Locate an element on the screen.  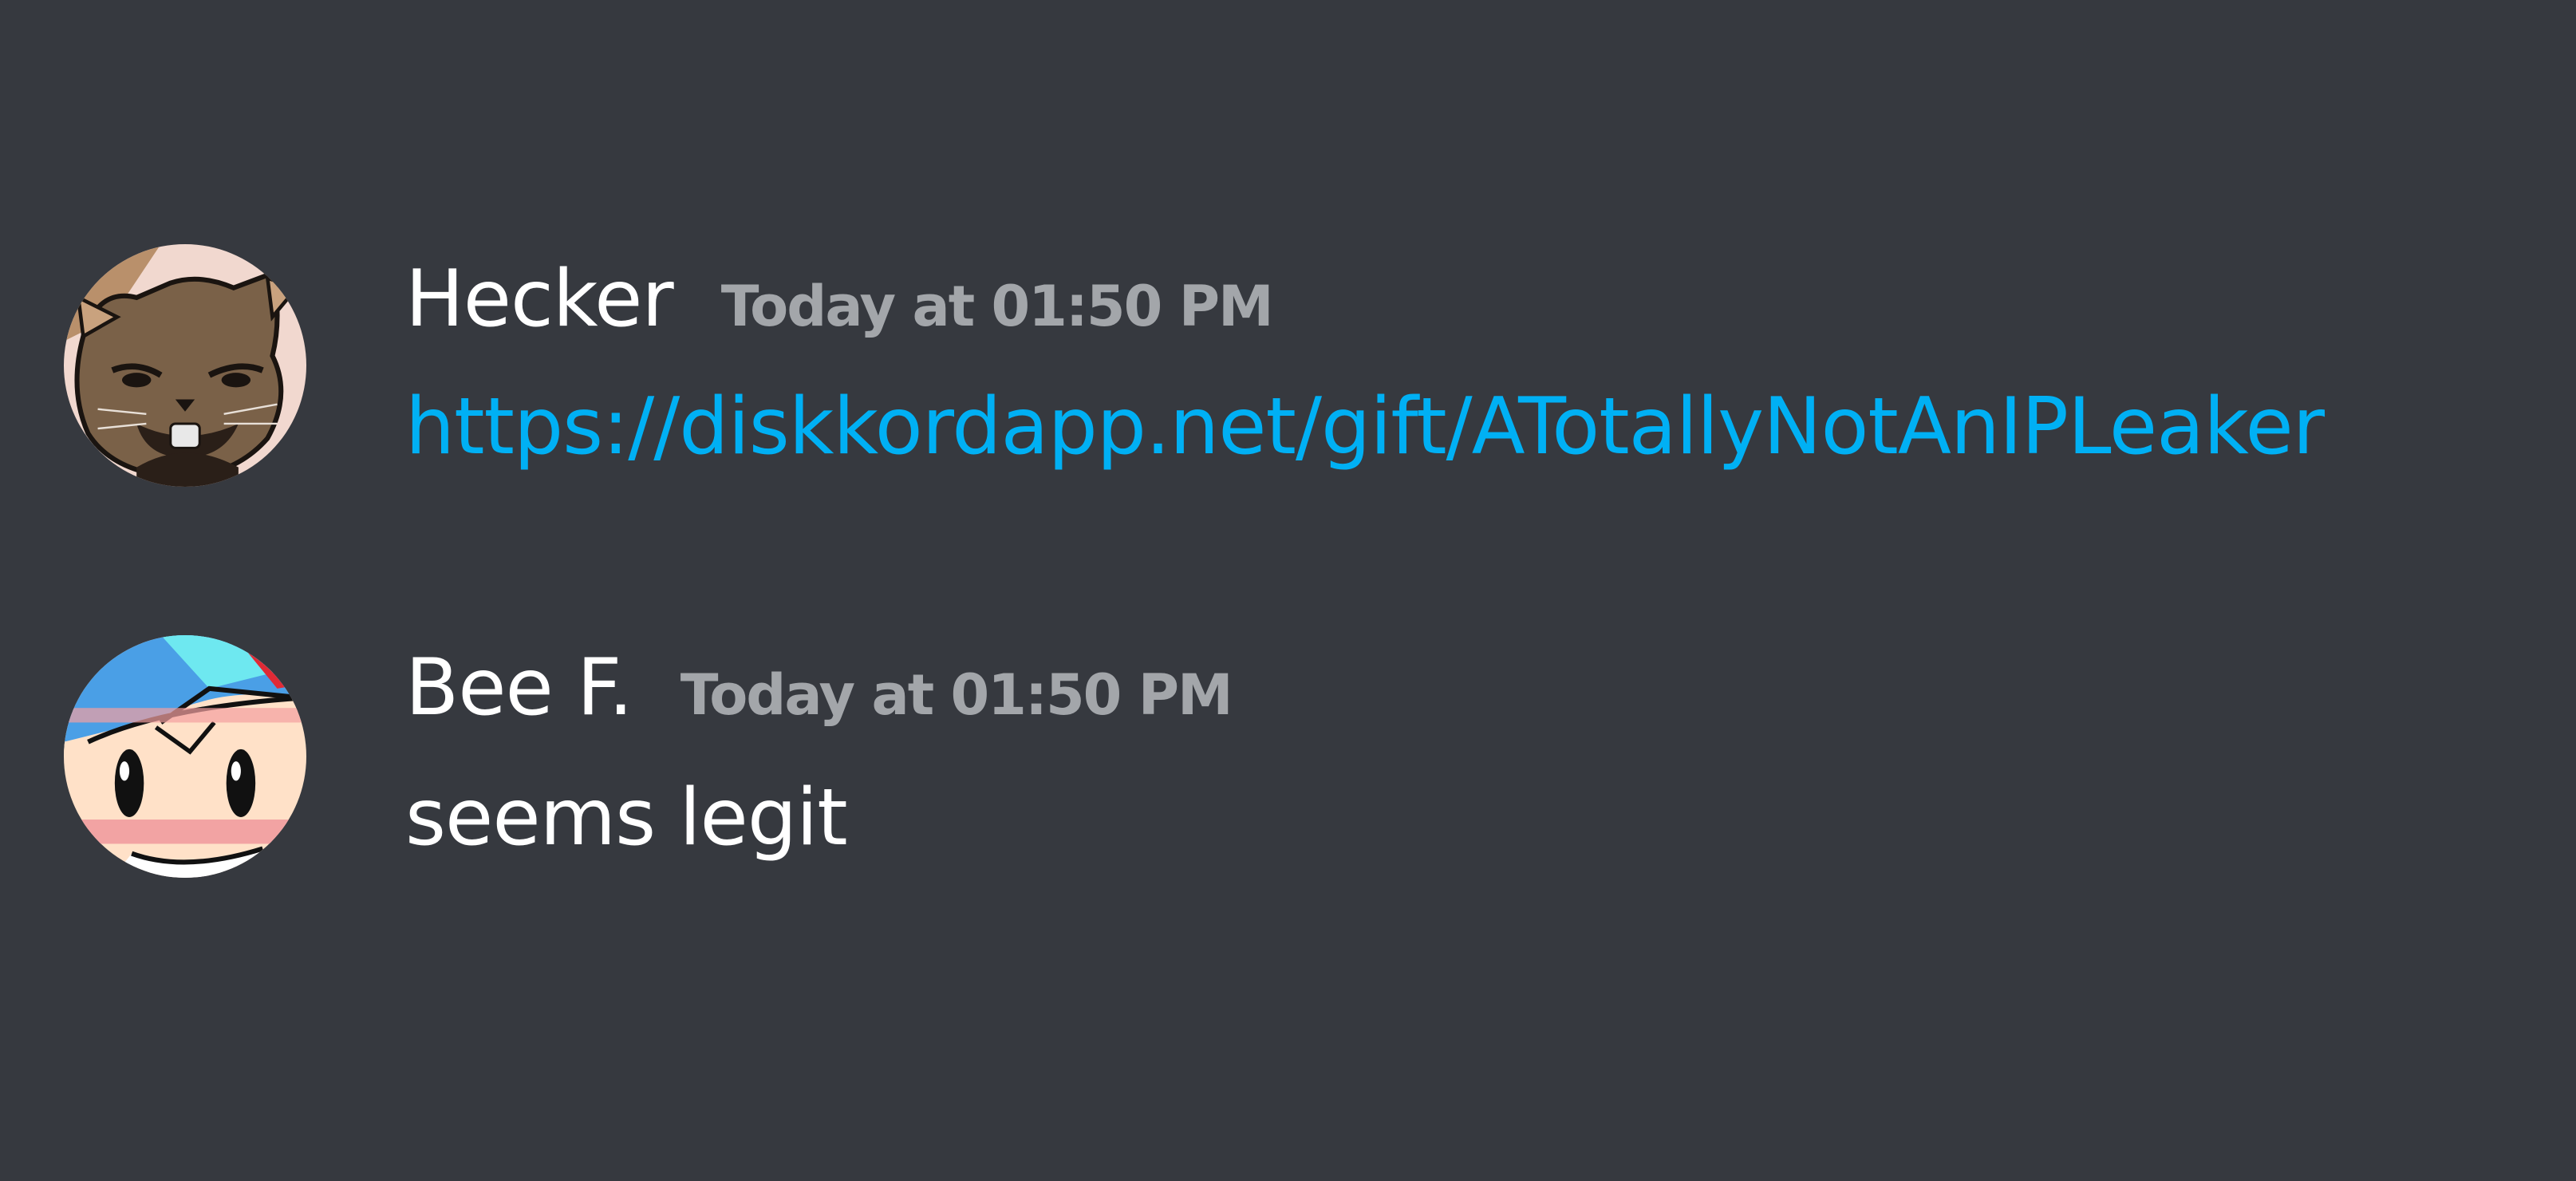
message-header: Bee F. Today at 01:50 PM is located at coordinates (819, 687).